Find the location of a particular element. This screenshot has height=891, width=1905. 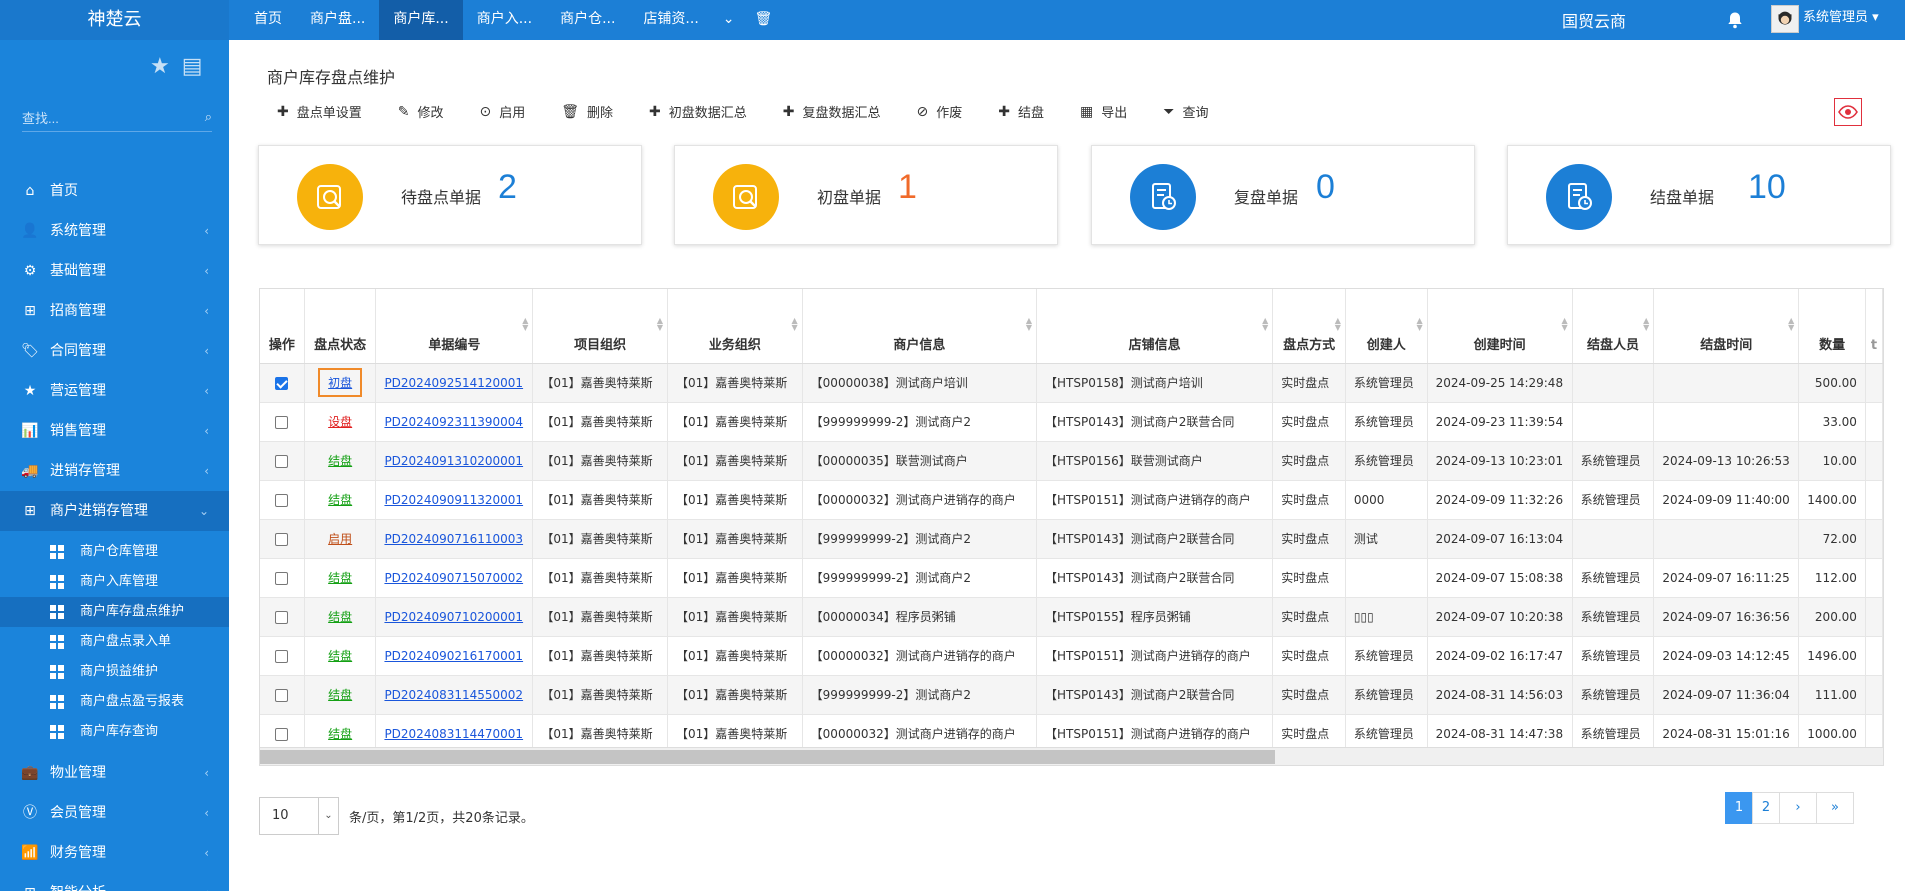

submenu-item-0: 商户仓库管理 is located at coordinates (114, 552).